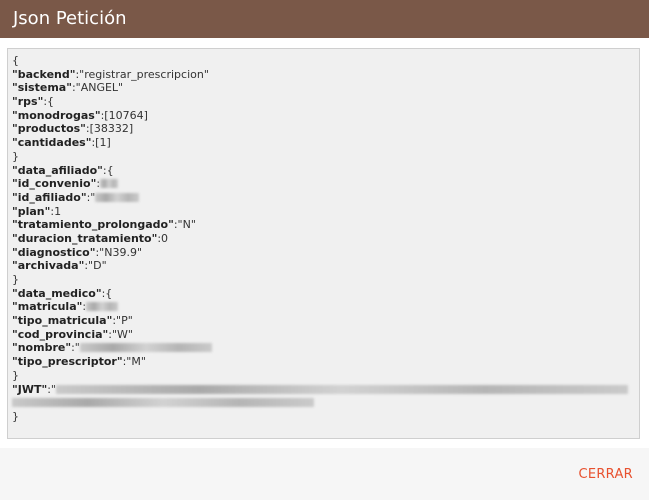 This screenshot has width=649, height=500. What do you see at coordinates (30, 389) in the screenshot?
I see `json-key: "JWT"` at bounding box center [30, 389].